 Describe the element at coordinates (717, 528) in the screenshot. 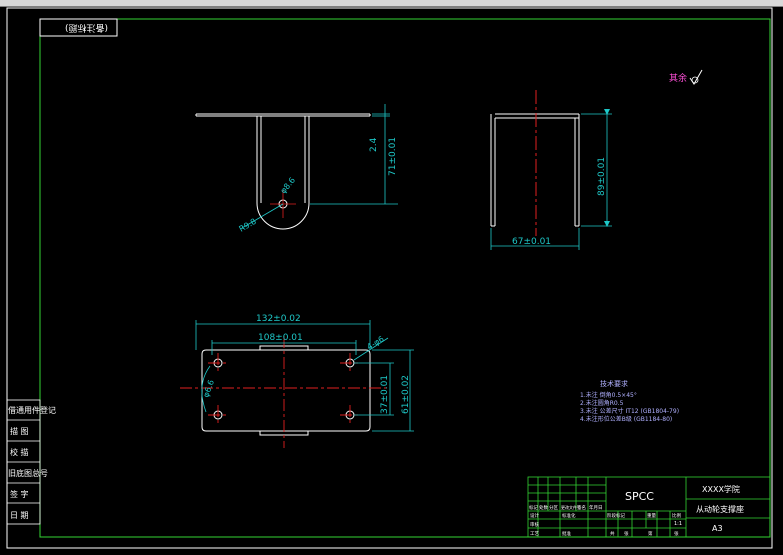

I see `tb-sheet-size: A3` at that location.